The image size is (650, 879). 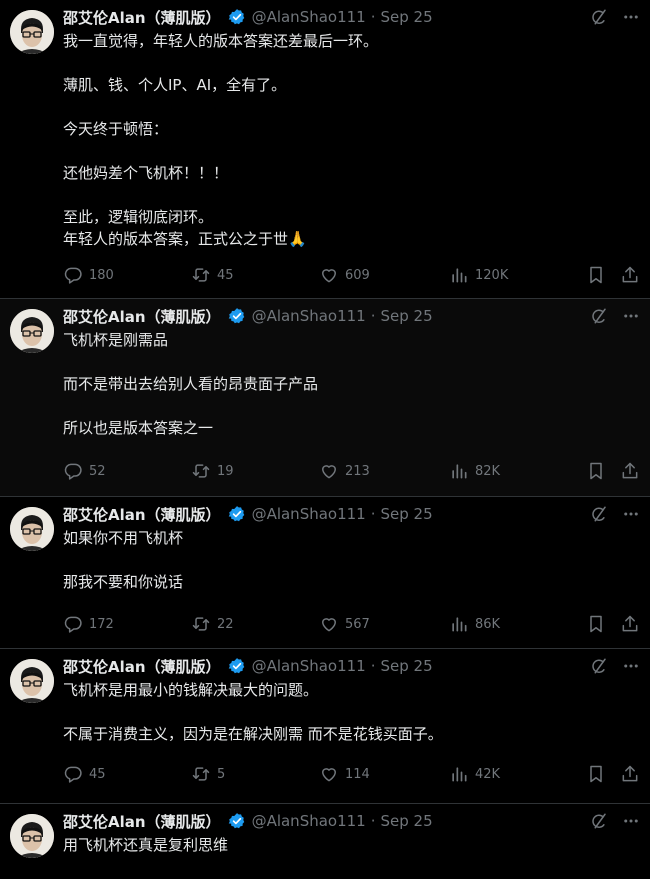 What do you see at coordinates (97, 471) in the screenshot?
I see `reply-count: 52` at bounding box center [97, 471].